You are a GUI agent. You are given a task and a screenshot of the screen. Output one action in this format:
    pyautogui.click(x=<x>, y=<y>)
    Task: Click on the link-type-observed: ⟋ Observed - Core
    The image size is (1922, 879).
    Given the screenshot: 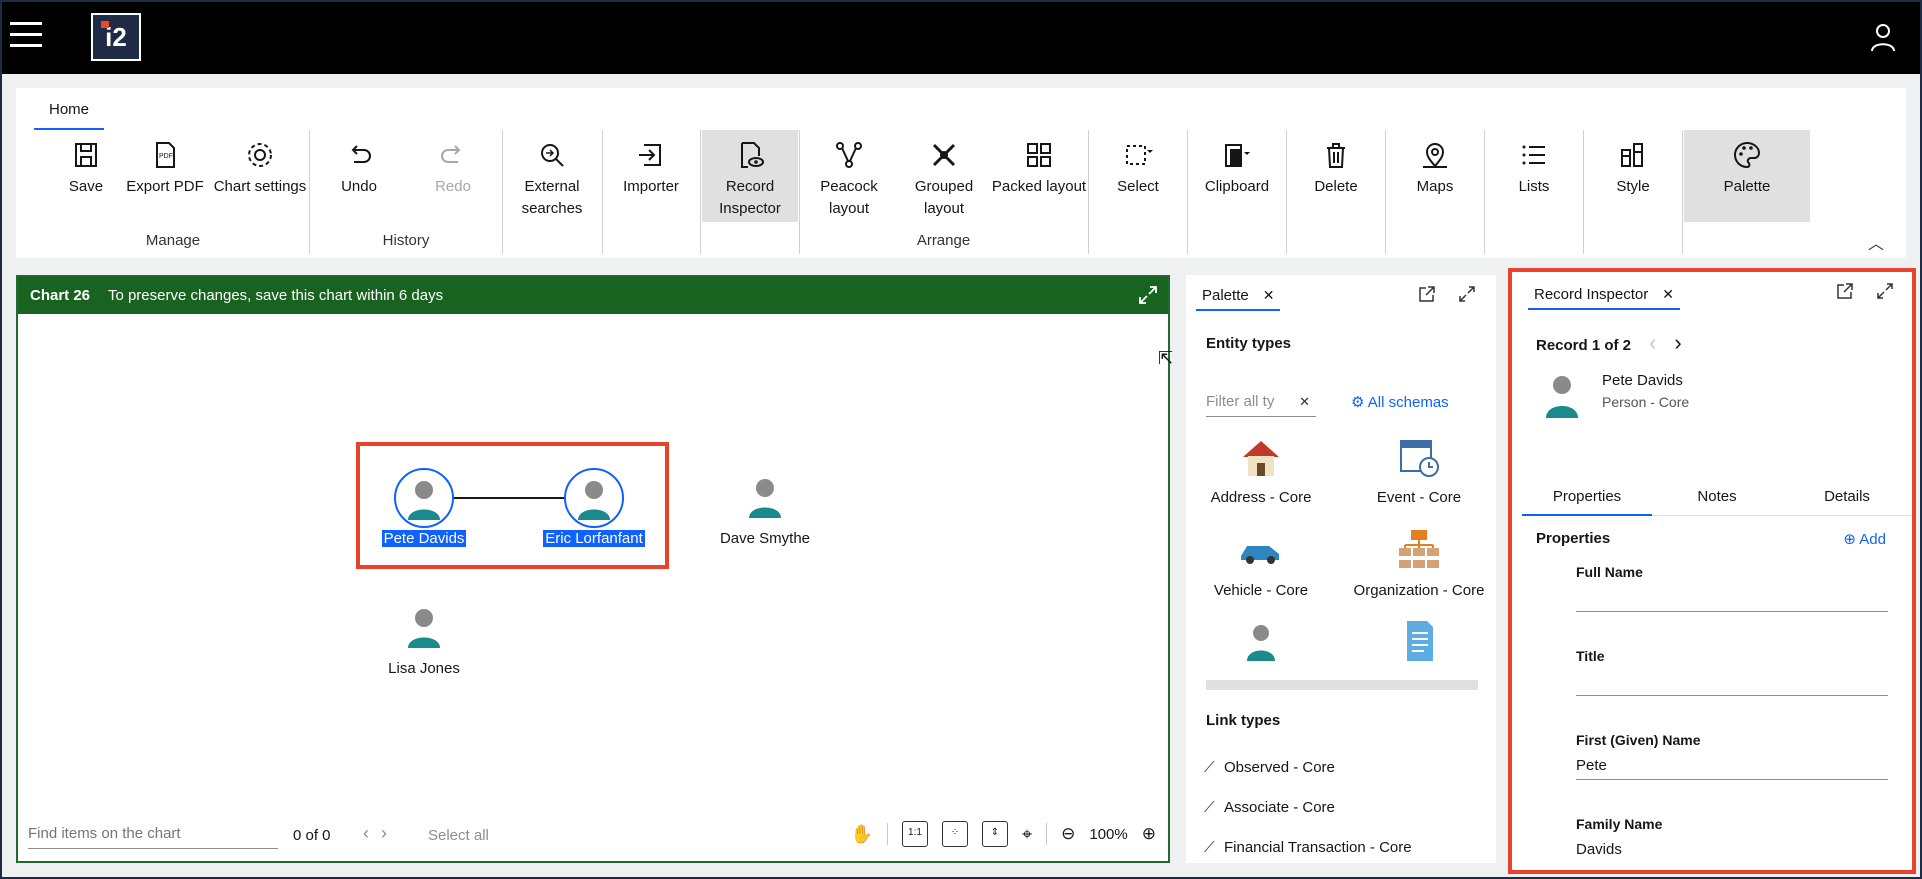 What is the action you would take?
    pyautogui.click(x=1269, y=767)
    